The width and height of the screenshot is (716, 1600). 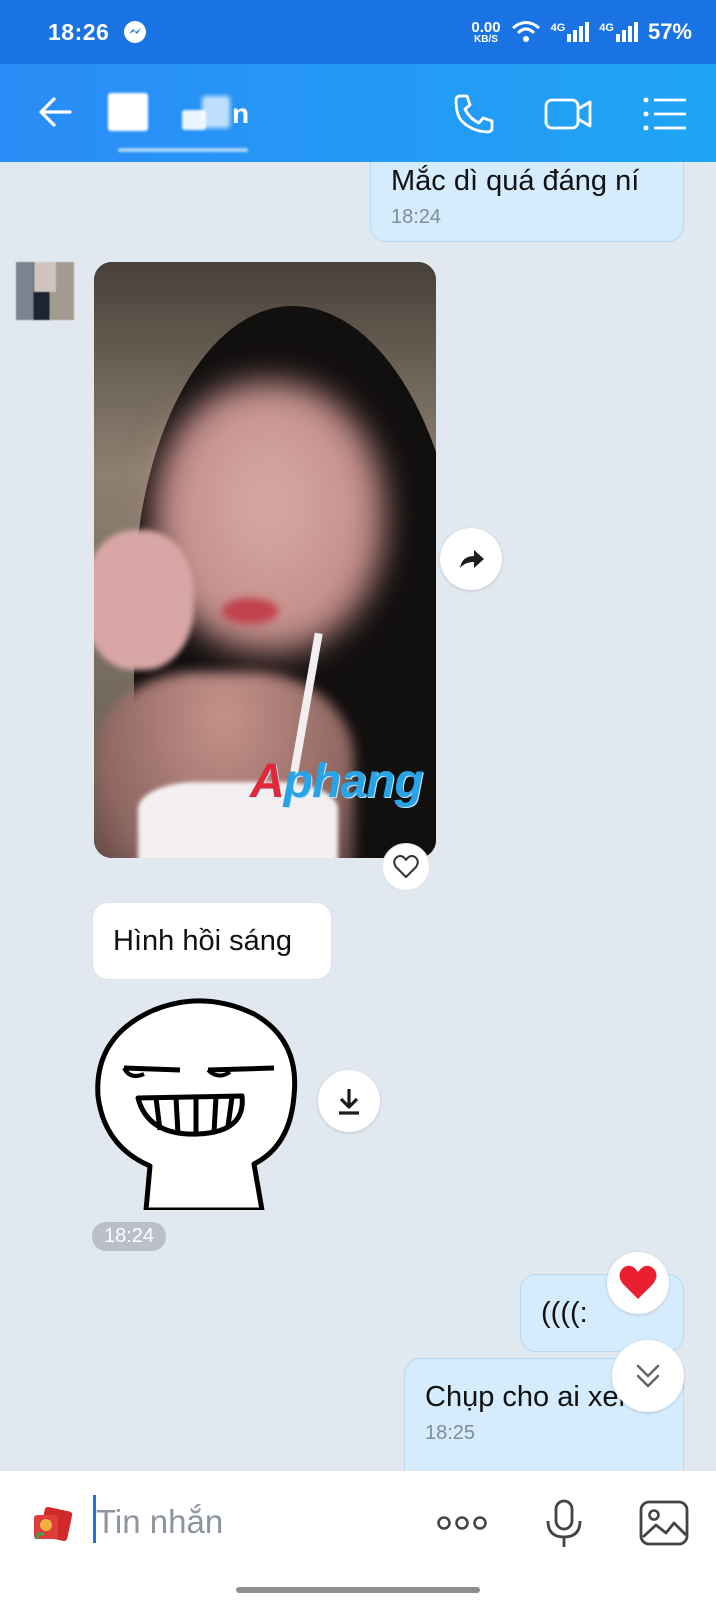 I want to click on message-time: 18:24, so click(x=416, y=217).